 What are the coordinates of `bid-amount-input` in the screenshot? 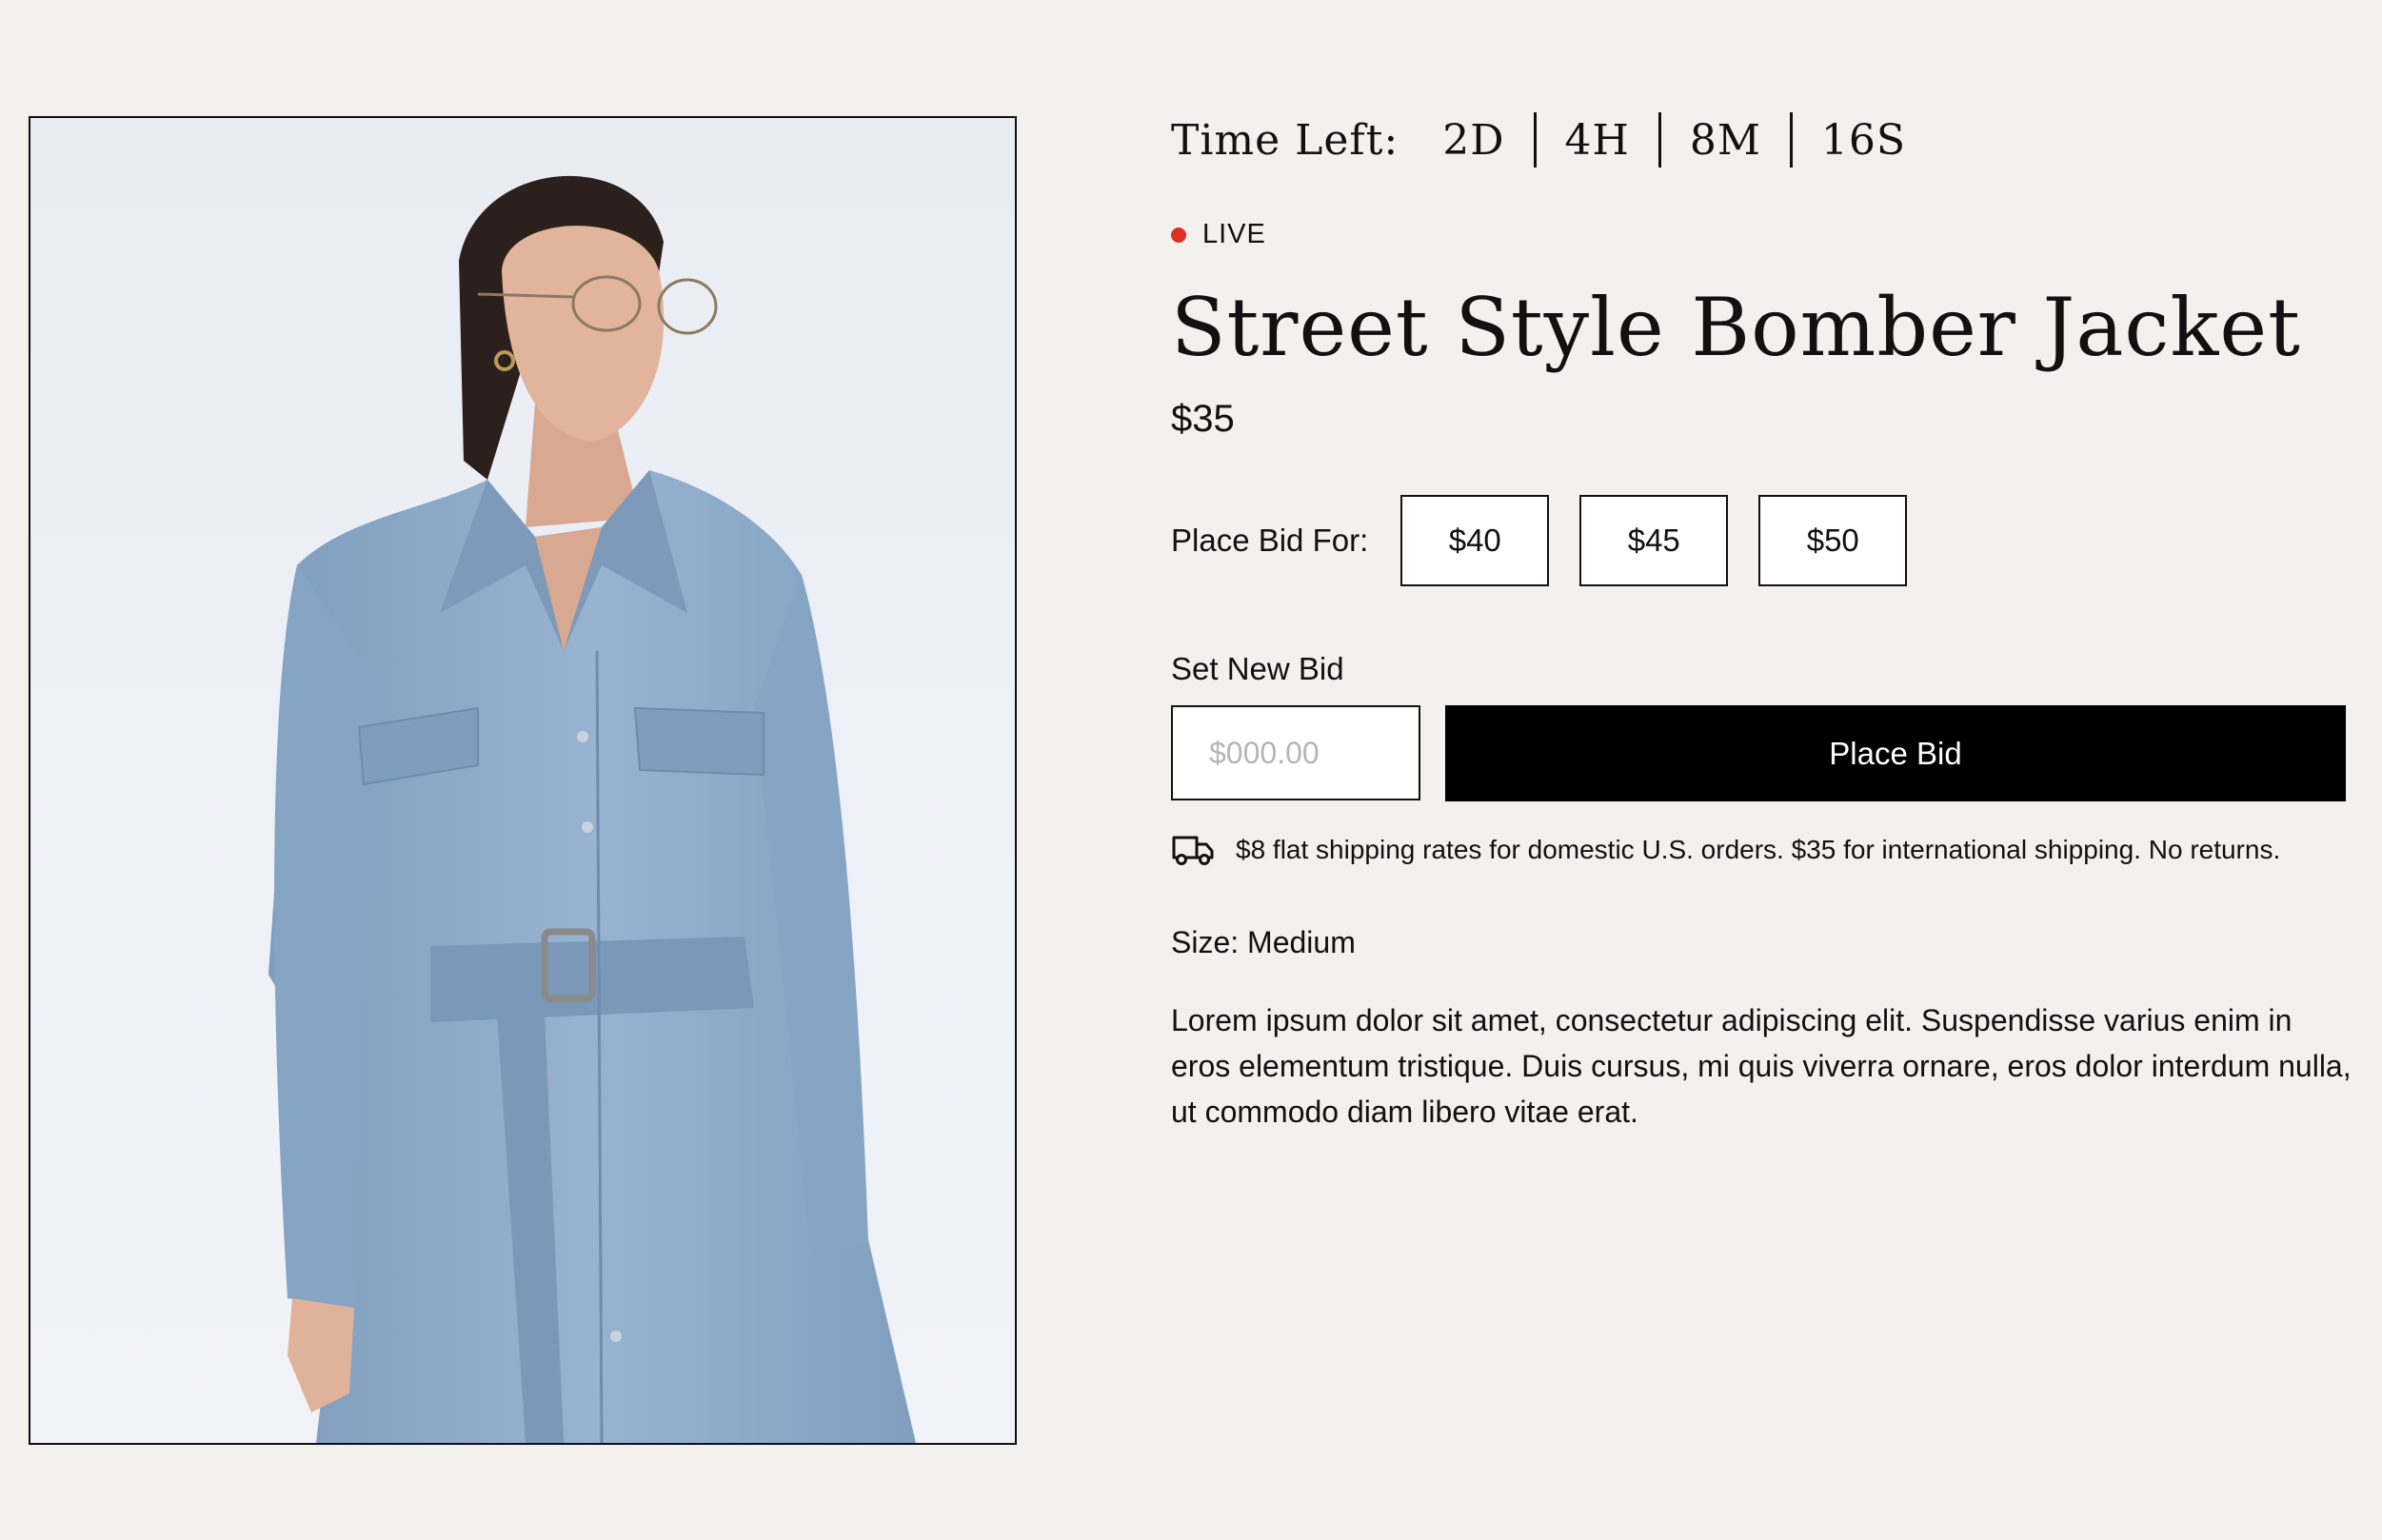 It's located at (1295, 752).